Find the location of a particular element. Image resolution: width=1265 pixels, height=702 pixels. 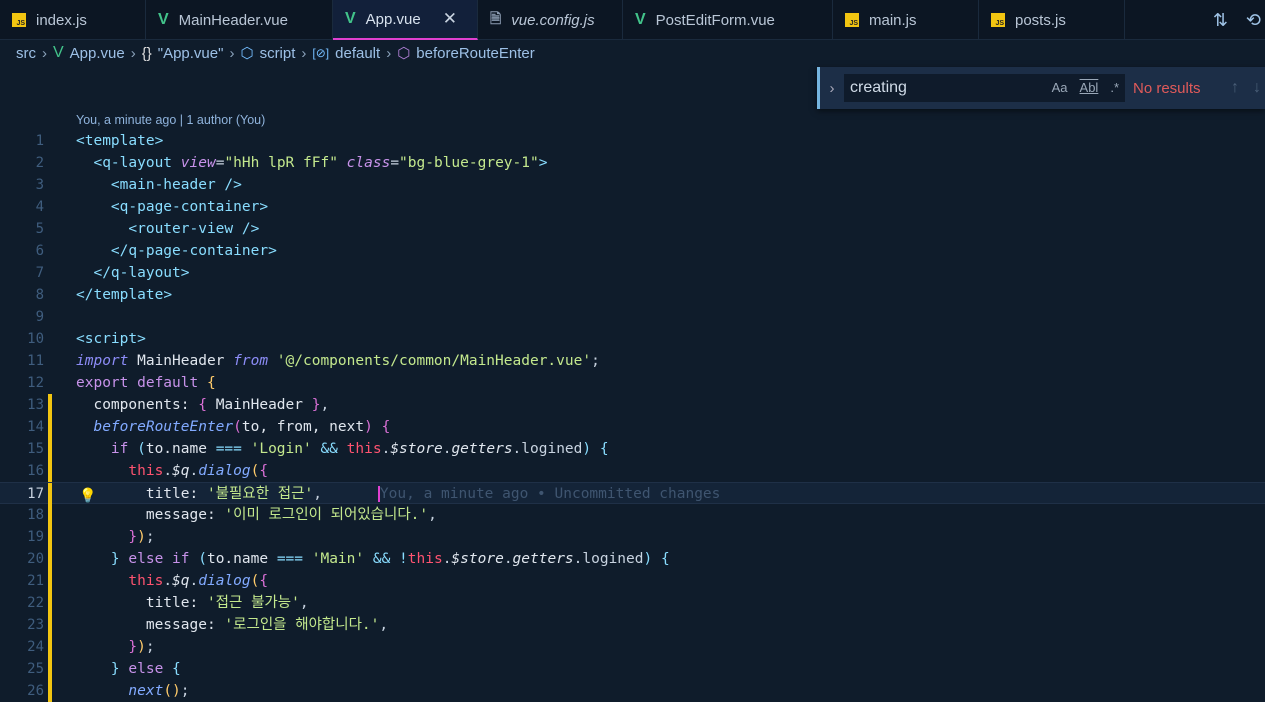

codelens-blame: You, a minute ago | 1 author (You) is located at coordinates (170, 120).